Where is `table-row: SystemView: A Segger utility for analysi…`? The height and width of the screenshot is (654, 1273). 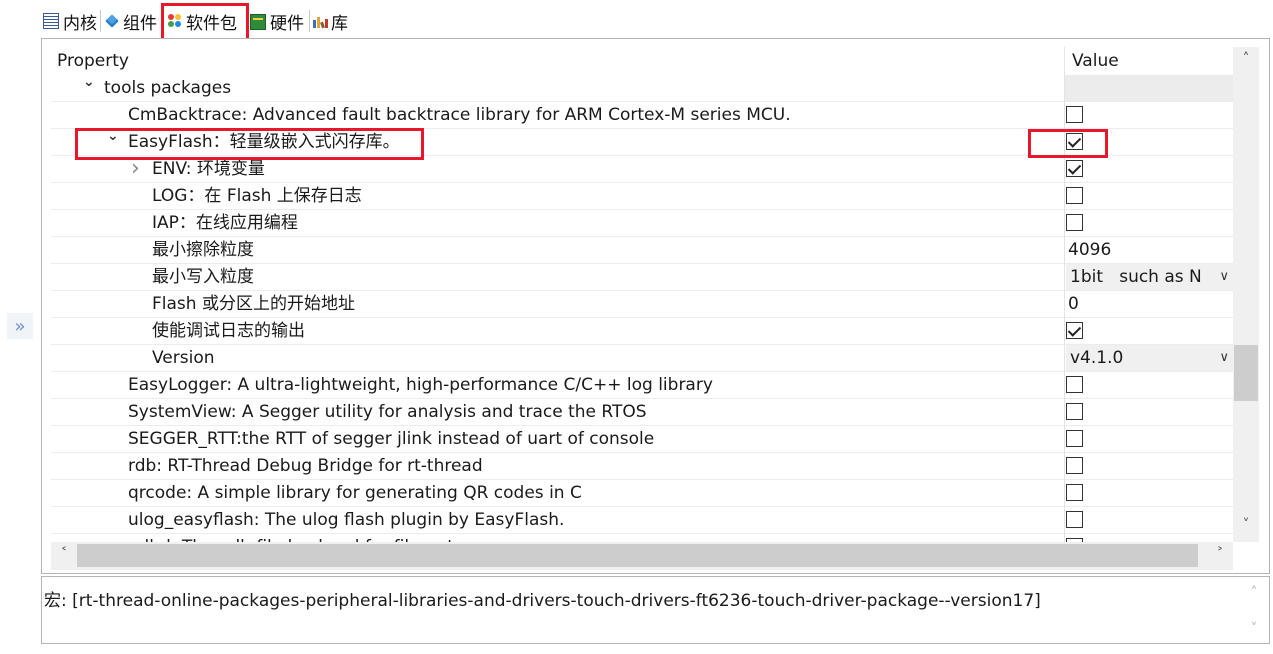 table-row: SystemView: A Segger utility for analysi… is located at coordinates (642, 412).